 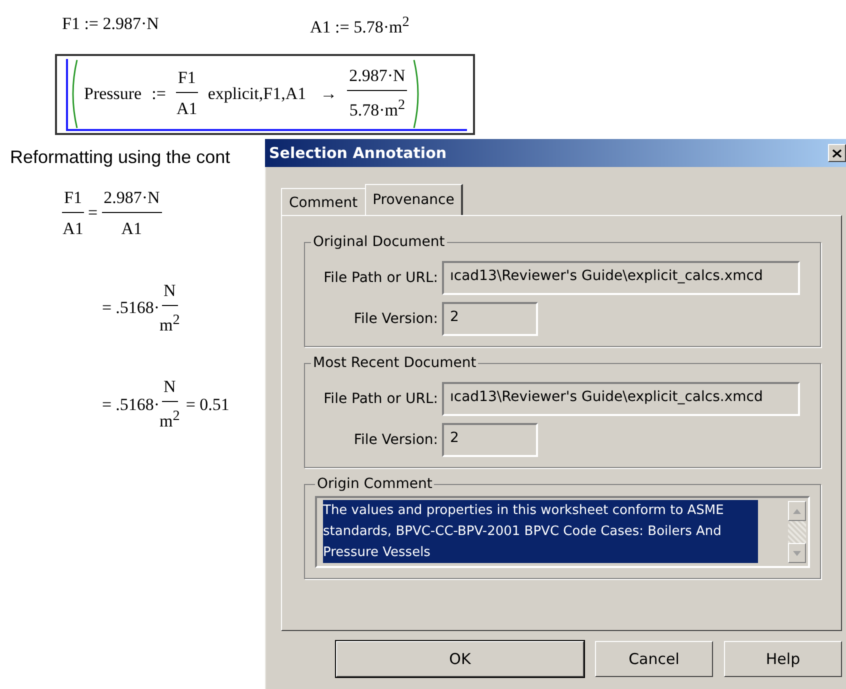 I want to click on tab: Comment, so click(x=323, y=201).